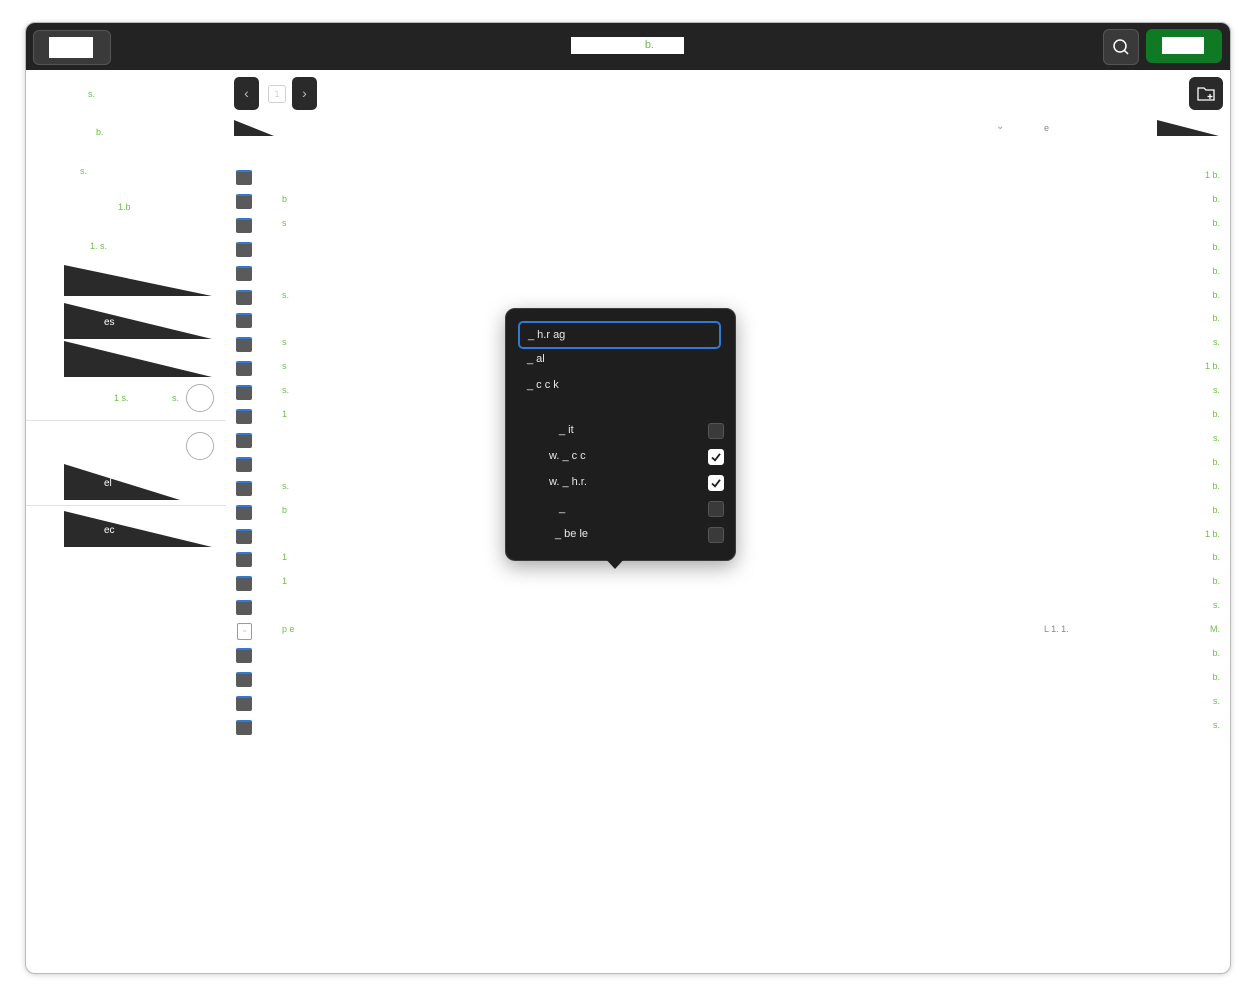 This screenshot has height=1001, width=1255. I want to click on new-folder-button, so click(1206, 93).